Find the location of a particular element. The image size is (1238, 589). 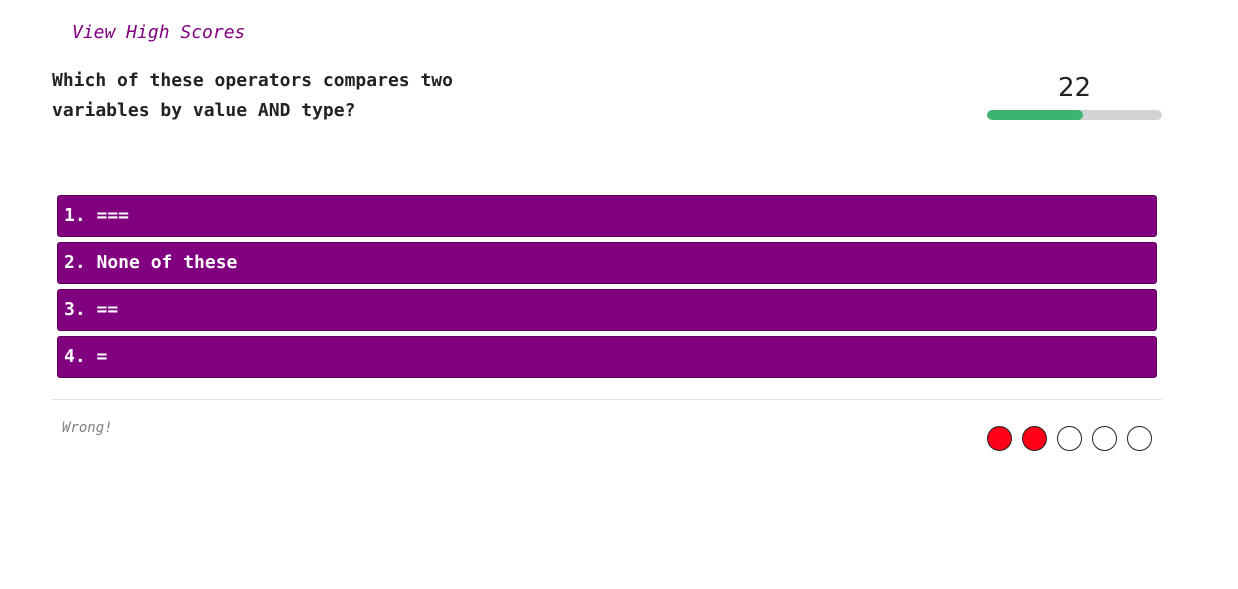

answer-button-2: 2. None of these is located at coordinates (607, 263).